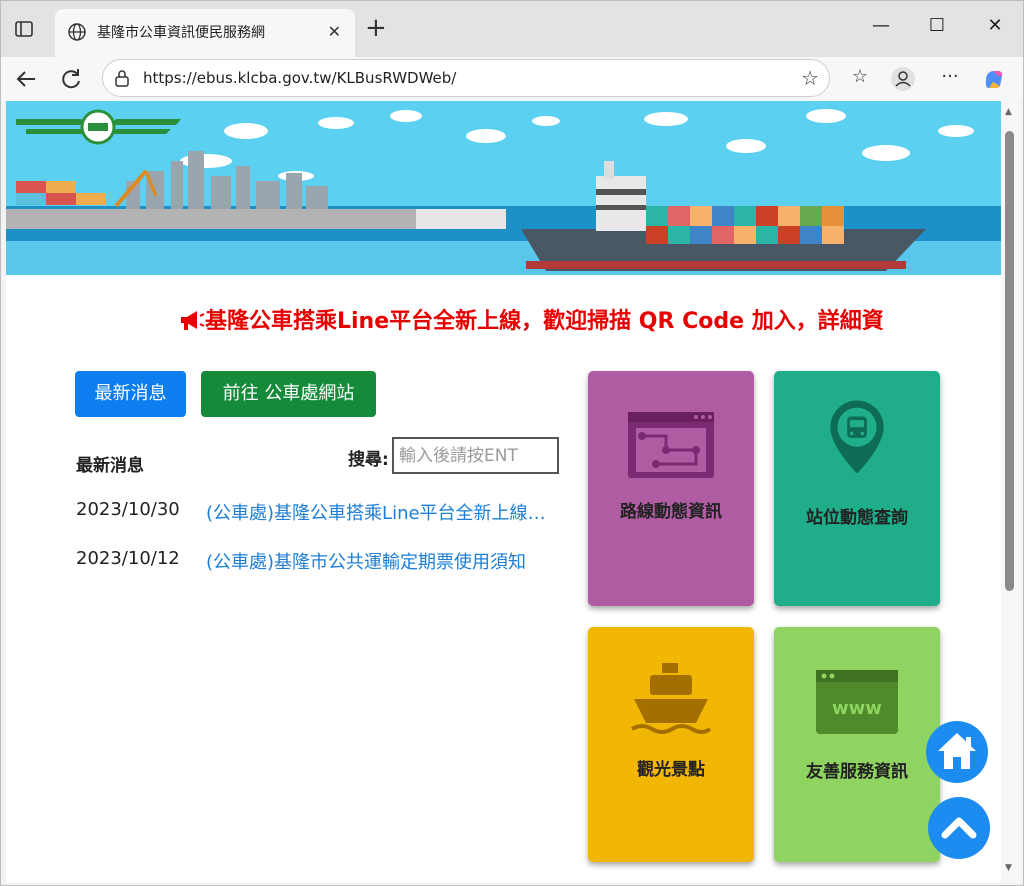 Image resolution: width=1024 pixels, height=886 pixels. I want to click on tile-label: 站位動態查詢, so click(857, 518).